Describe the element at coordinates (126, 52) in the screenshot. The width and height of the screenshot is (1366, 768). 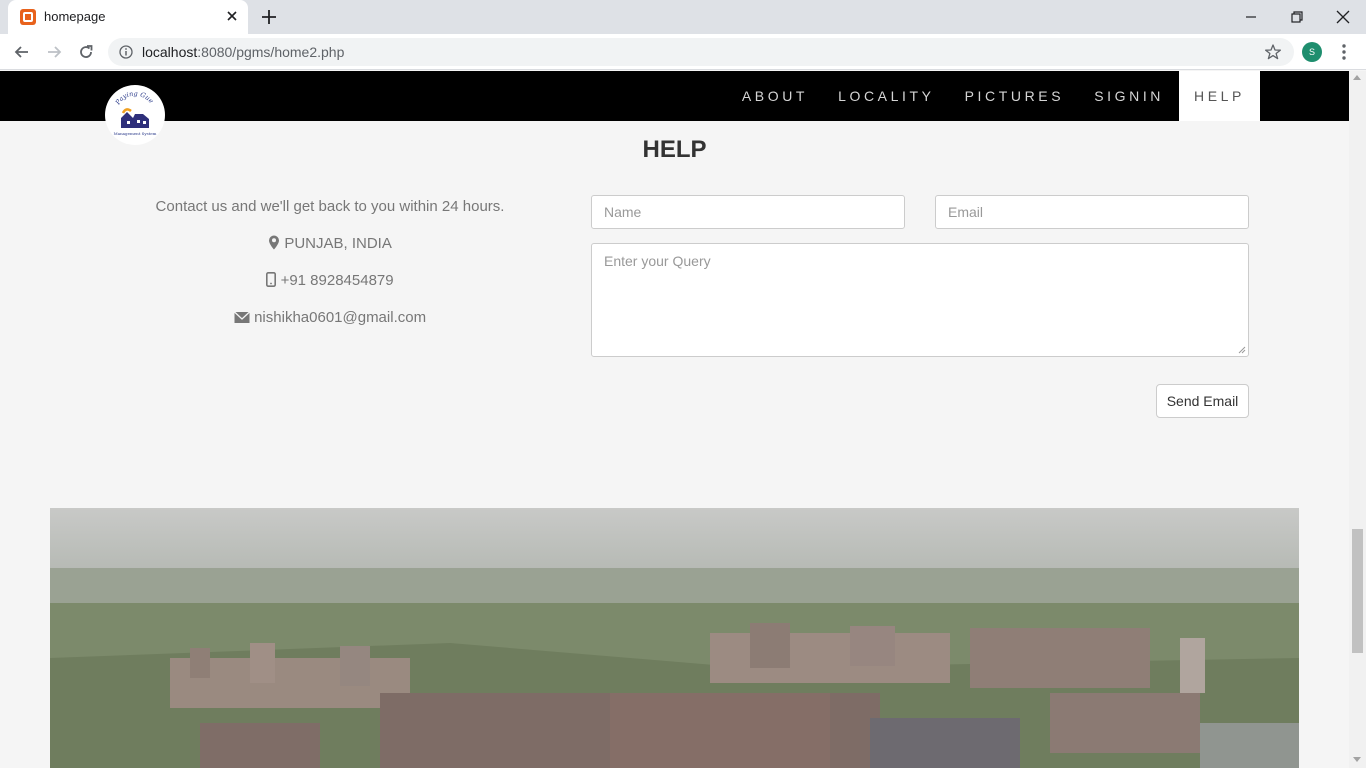
I see `site-info-icon` at that location.